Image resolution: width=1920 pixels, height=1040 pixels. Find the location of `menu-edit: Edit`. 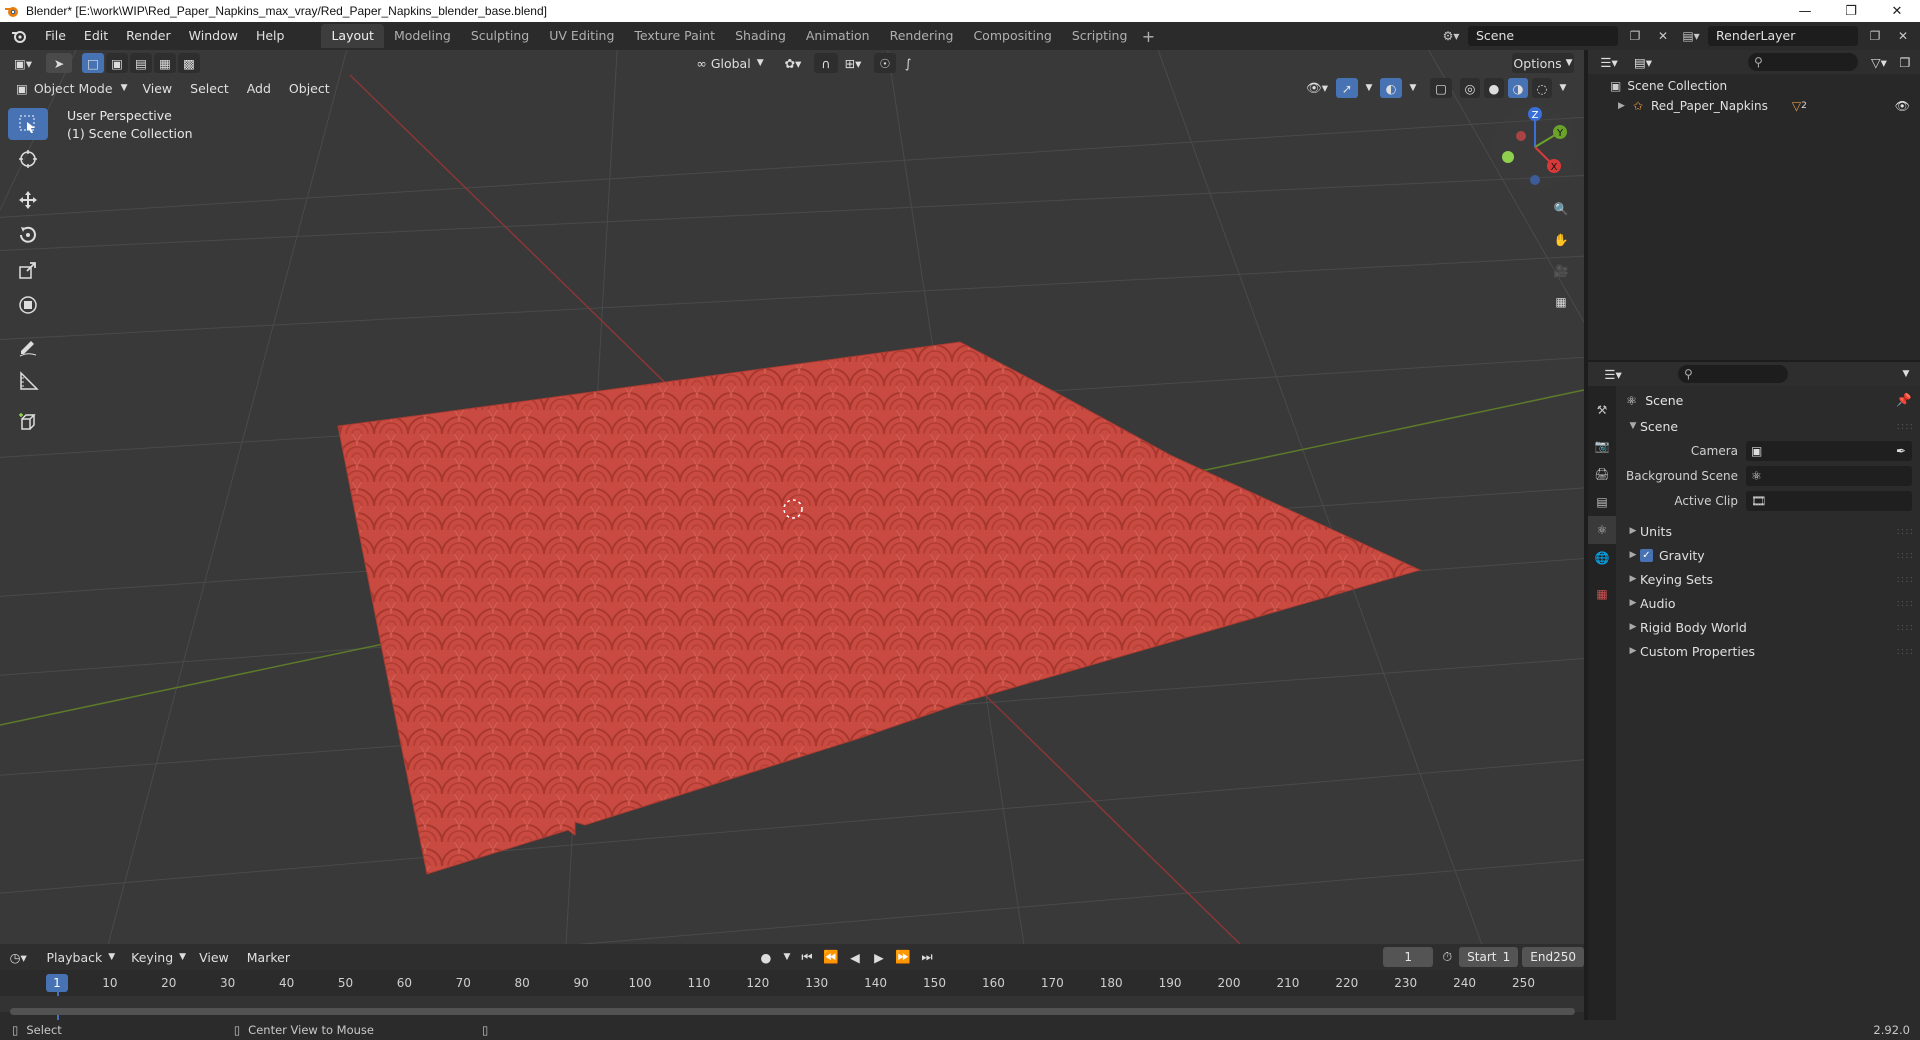

menu-edit: Edit is located at coordinates (96, 36).